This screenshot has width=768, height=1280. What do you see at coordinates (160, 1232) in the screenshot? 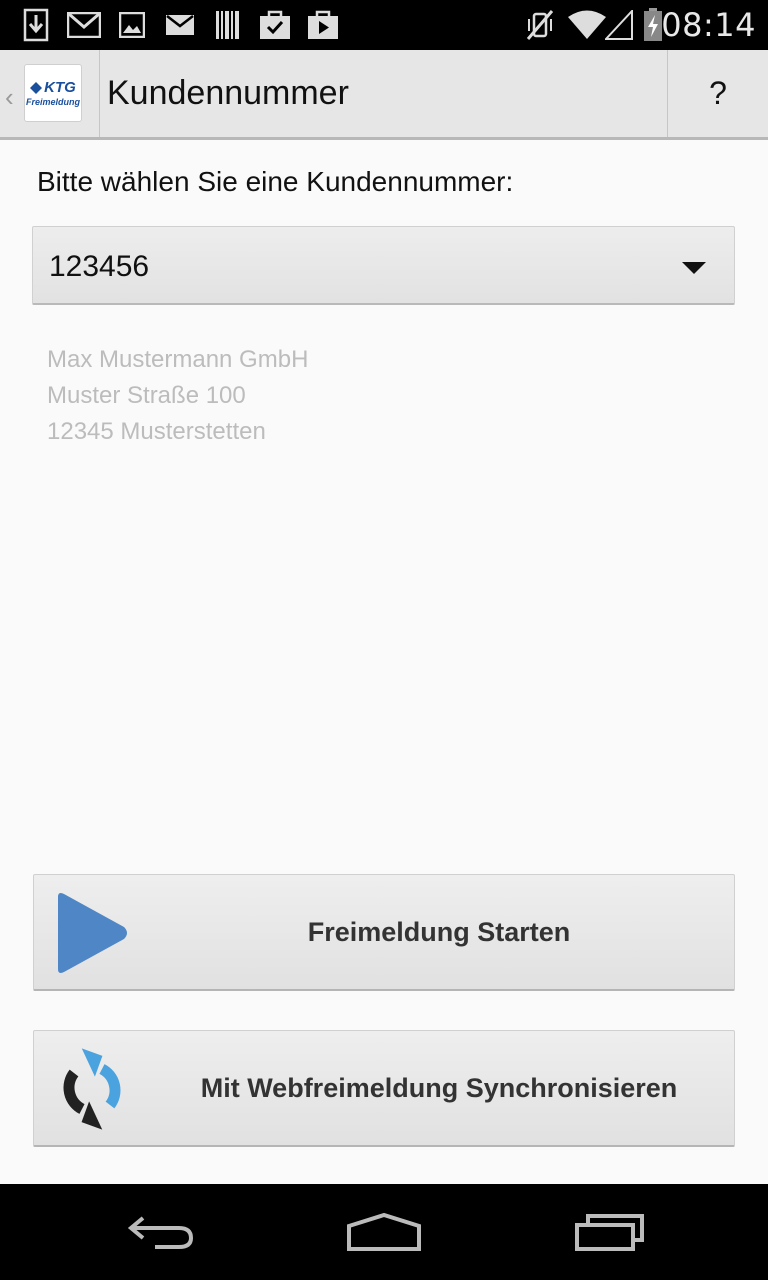
I see `back-icon` at bounding box center [160, 1232].